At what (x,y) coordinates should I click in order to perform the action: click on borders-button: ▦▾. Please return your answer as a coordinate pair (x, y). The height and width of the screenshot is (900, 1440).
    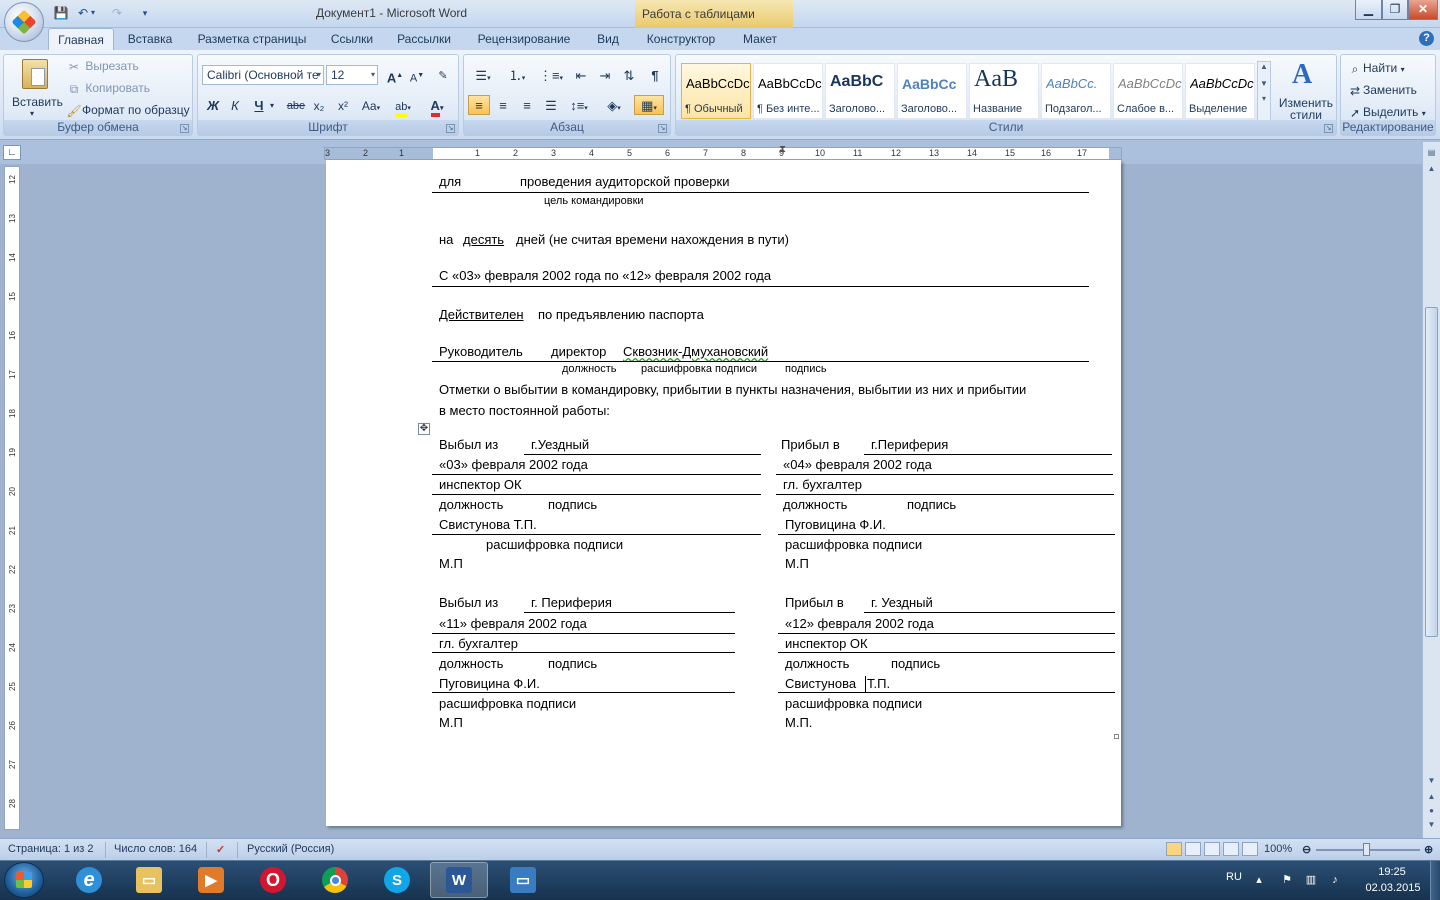
    Looking at the image, I should click on (649, 105).